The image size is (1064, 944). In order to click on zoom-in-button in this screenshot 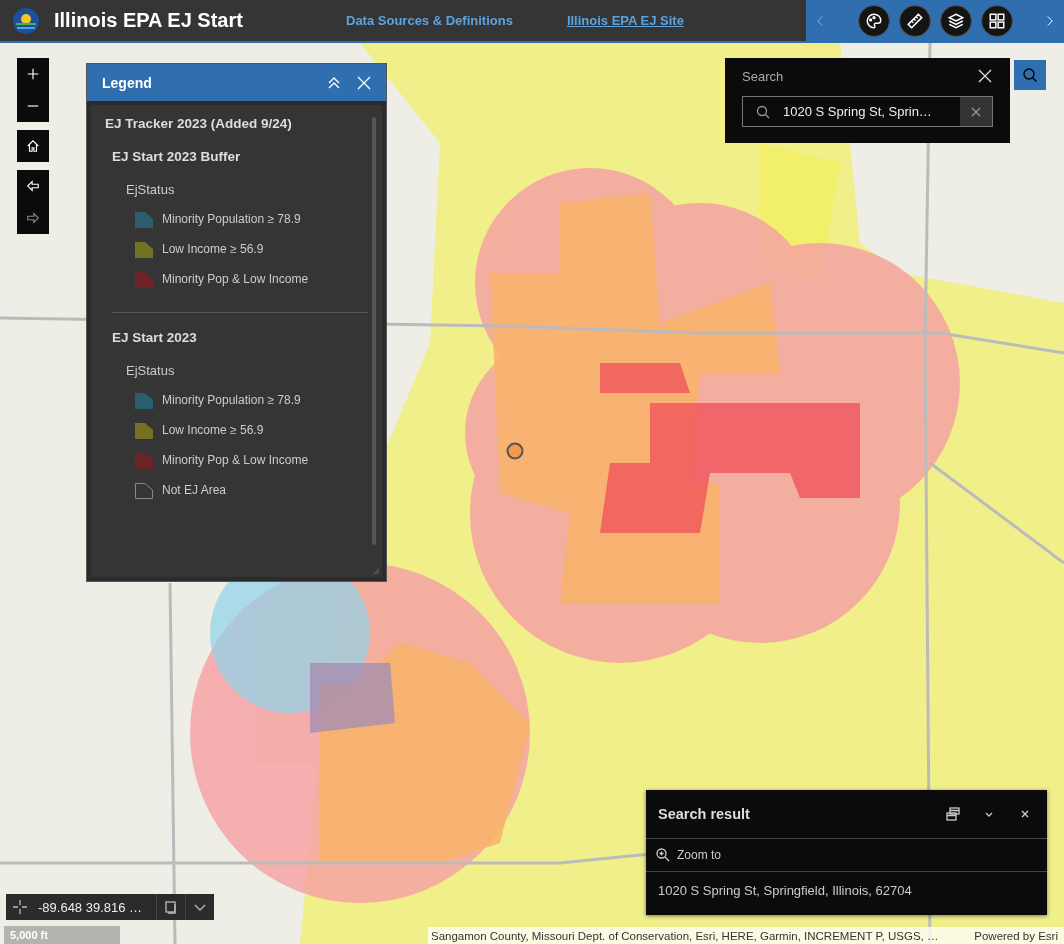, I will do `click(33, 74)`.